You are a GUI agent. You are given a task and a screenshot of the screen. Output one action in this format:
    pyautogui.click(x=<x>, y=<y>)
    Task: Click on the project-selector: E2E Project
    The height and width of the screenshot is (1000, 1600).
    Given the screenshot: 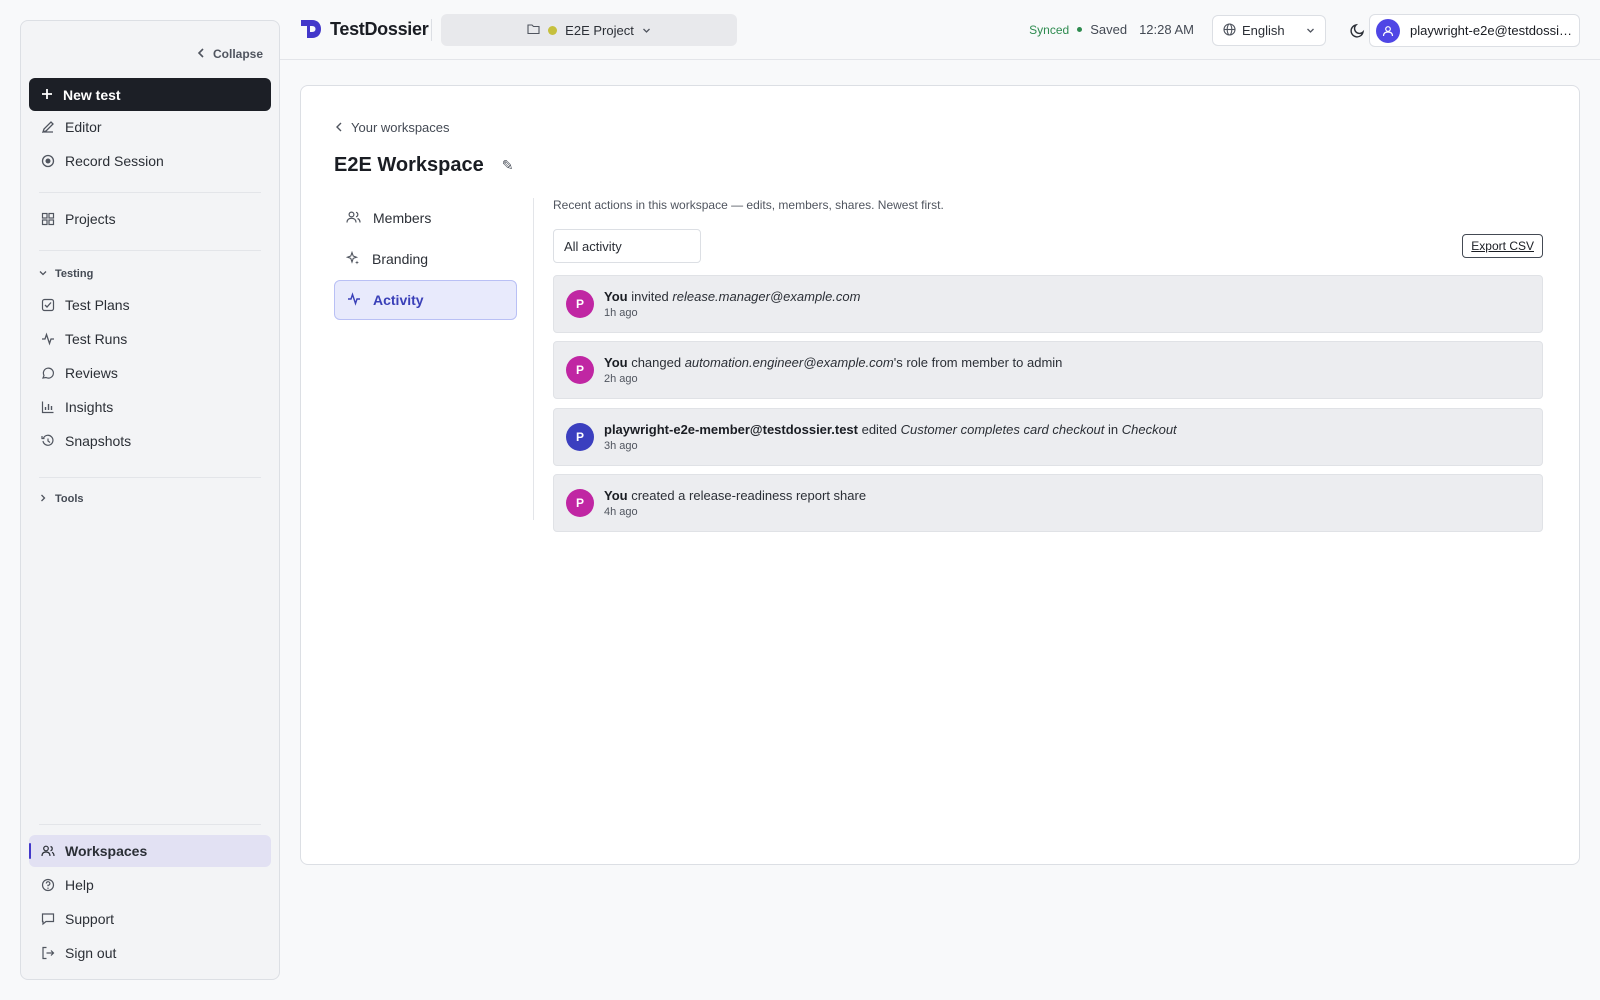 What is the action you would take?
    pyautogui.click(x=589, y=30)
    